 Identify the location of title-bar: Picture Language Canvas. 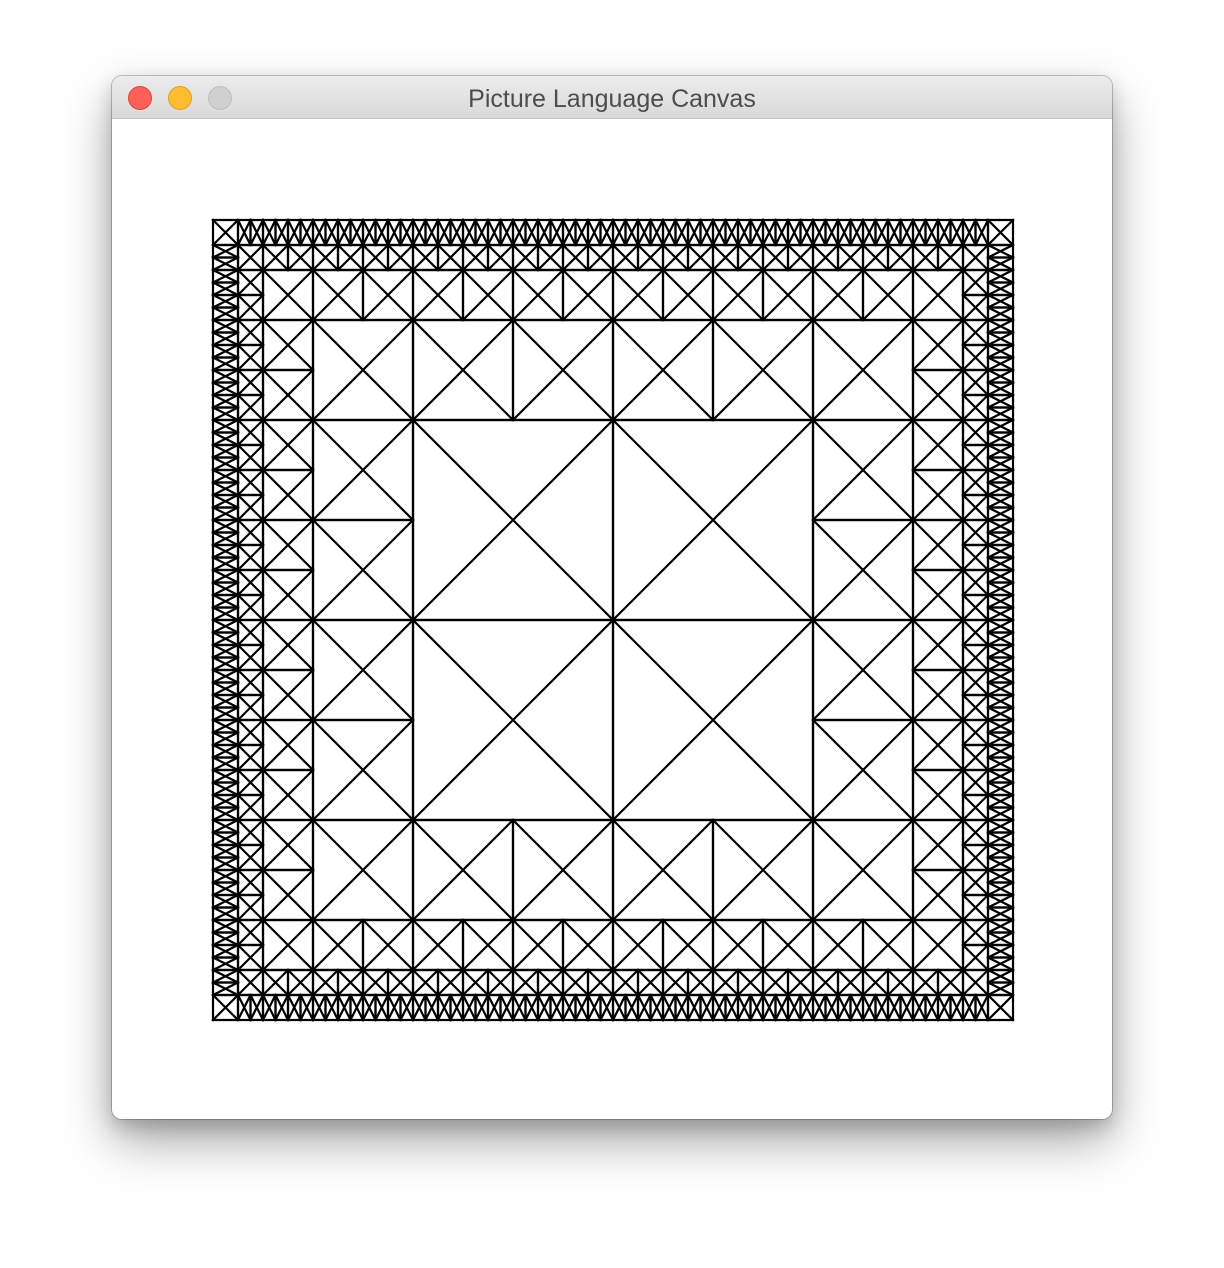
(612, 97).